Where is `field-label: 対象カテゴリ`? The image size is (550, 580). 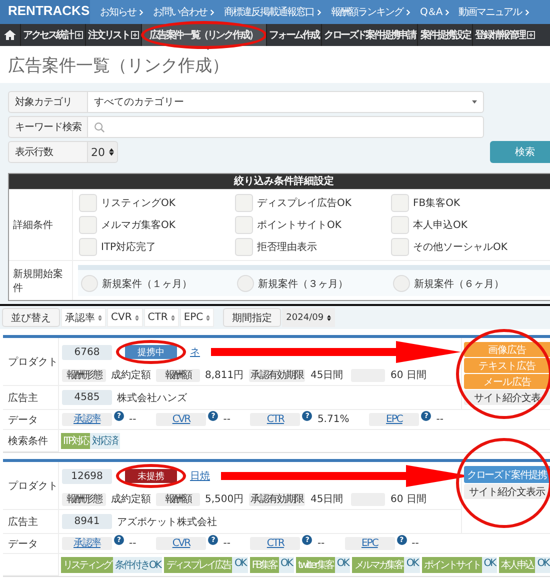 field-label: 対象カテゴリ is located at coordinates (48, 102).